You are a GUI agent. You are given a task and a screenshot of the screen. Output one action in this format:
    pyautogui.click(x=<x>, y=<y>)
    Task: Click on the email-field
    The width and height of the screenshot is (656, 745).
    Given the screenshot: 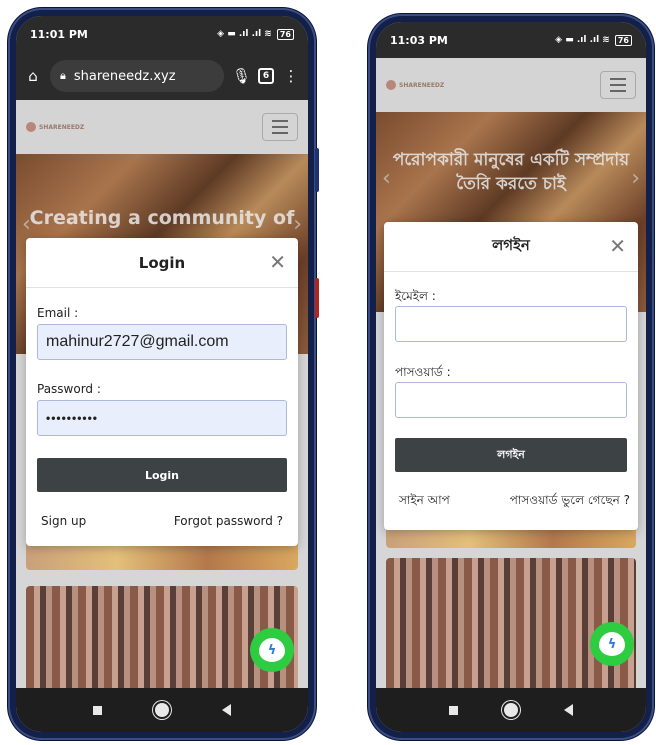 What is the action you would take?
    pyautogui.click(x=511, y=324)
    